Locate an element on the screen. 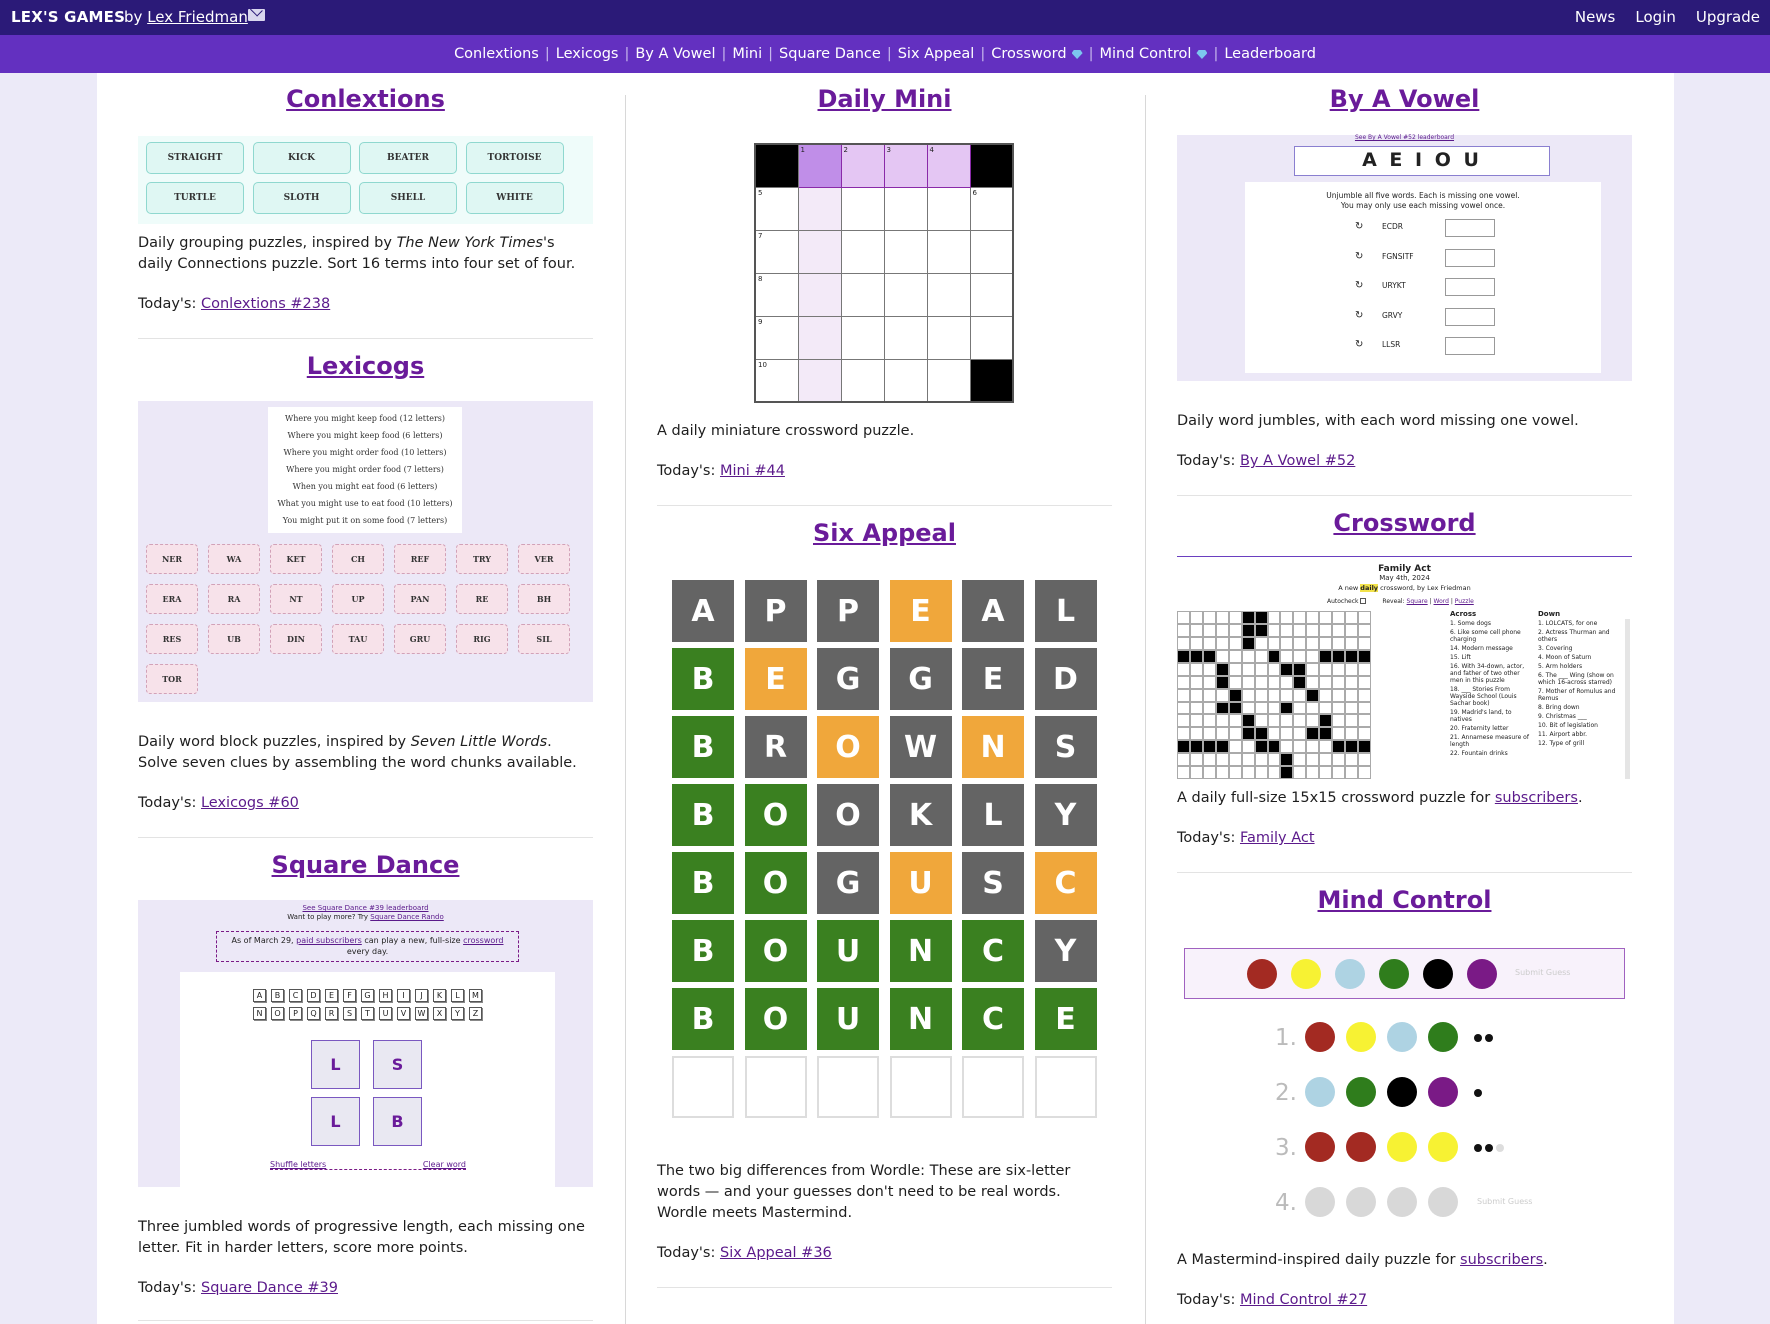  letter-key: Y is located at coordinates (457, 1013).